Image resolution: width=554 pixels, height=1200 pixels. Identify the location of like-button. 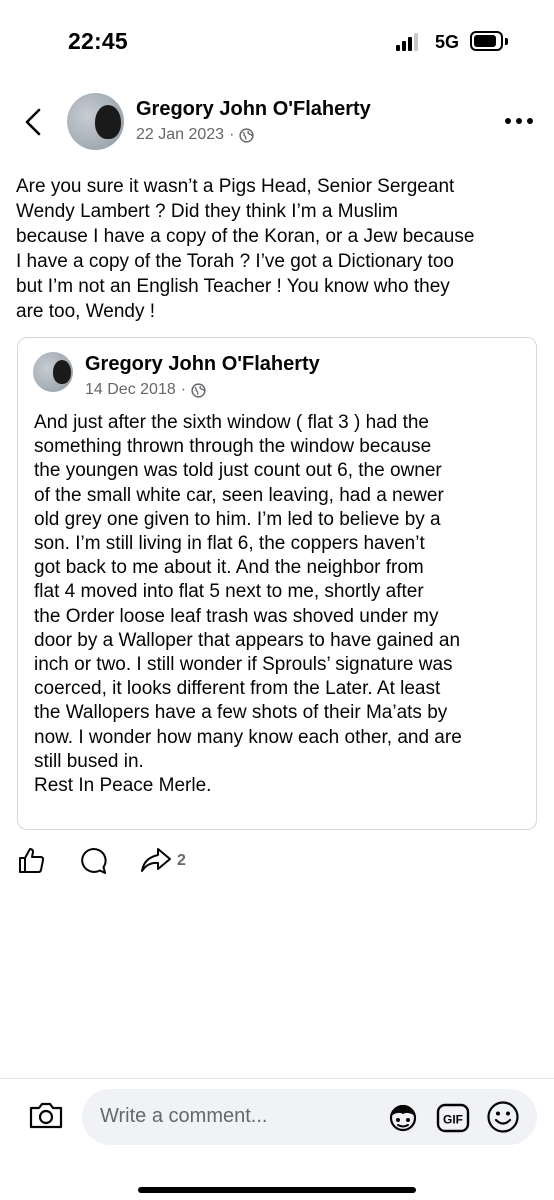
(31, 862).